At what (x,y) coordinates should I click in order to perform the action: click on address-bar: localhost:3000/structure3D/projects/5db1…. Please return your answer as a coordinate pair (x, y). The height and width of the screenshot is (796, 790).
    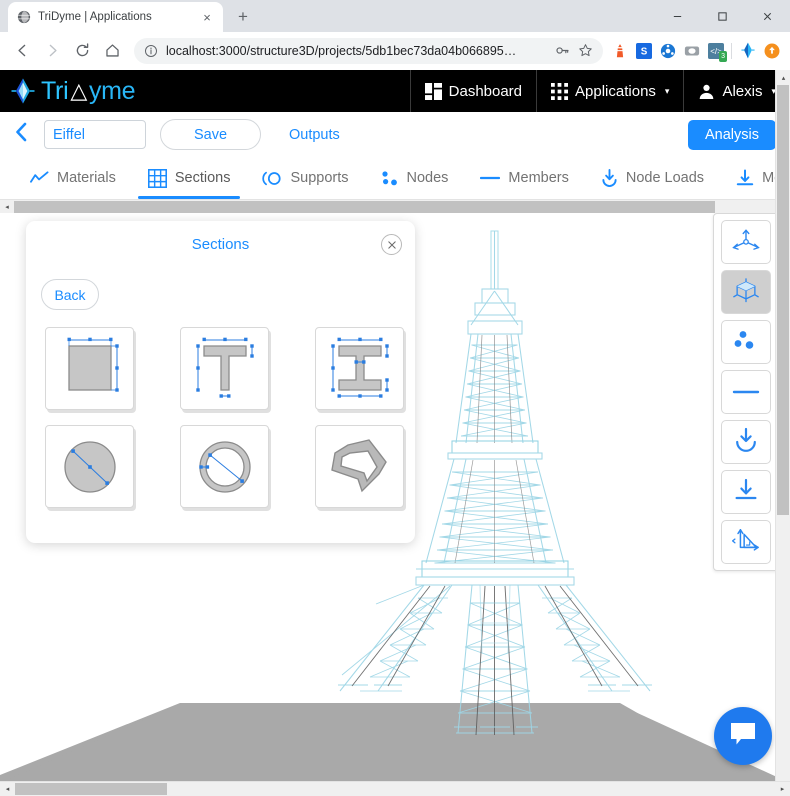
    Looking at the image, I should click on (368, 50).